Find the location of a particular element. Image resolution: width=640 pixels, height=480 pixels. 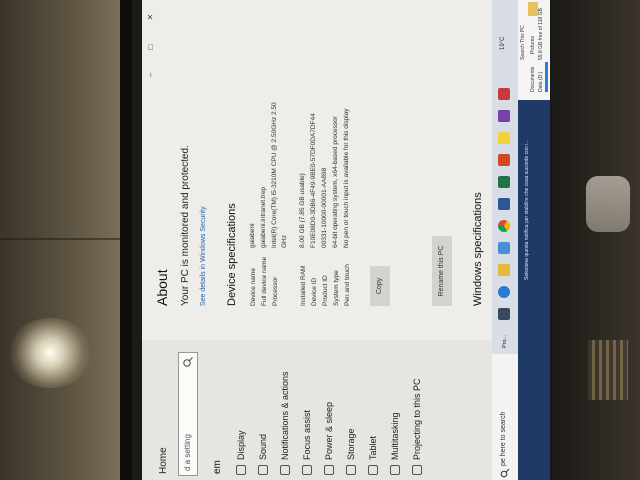

sidebar-item-label: Power & sleep is located at coordinates (329, 430).